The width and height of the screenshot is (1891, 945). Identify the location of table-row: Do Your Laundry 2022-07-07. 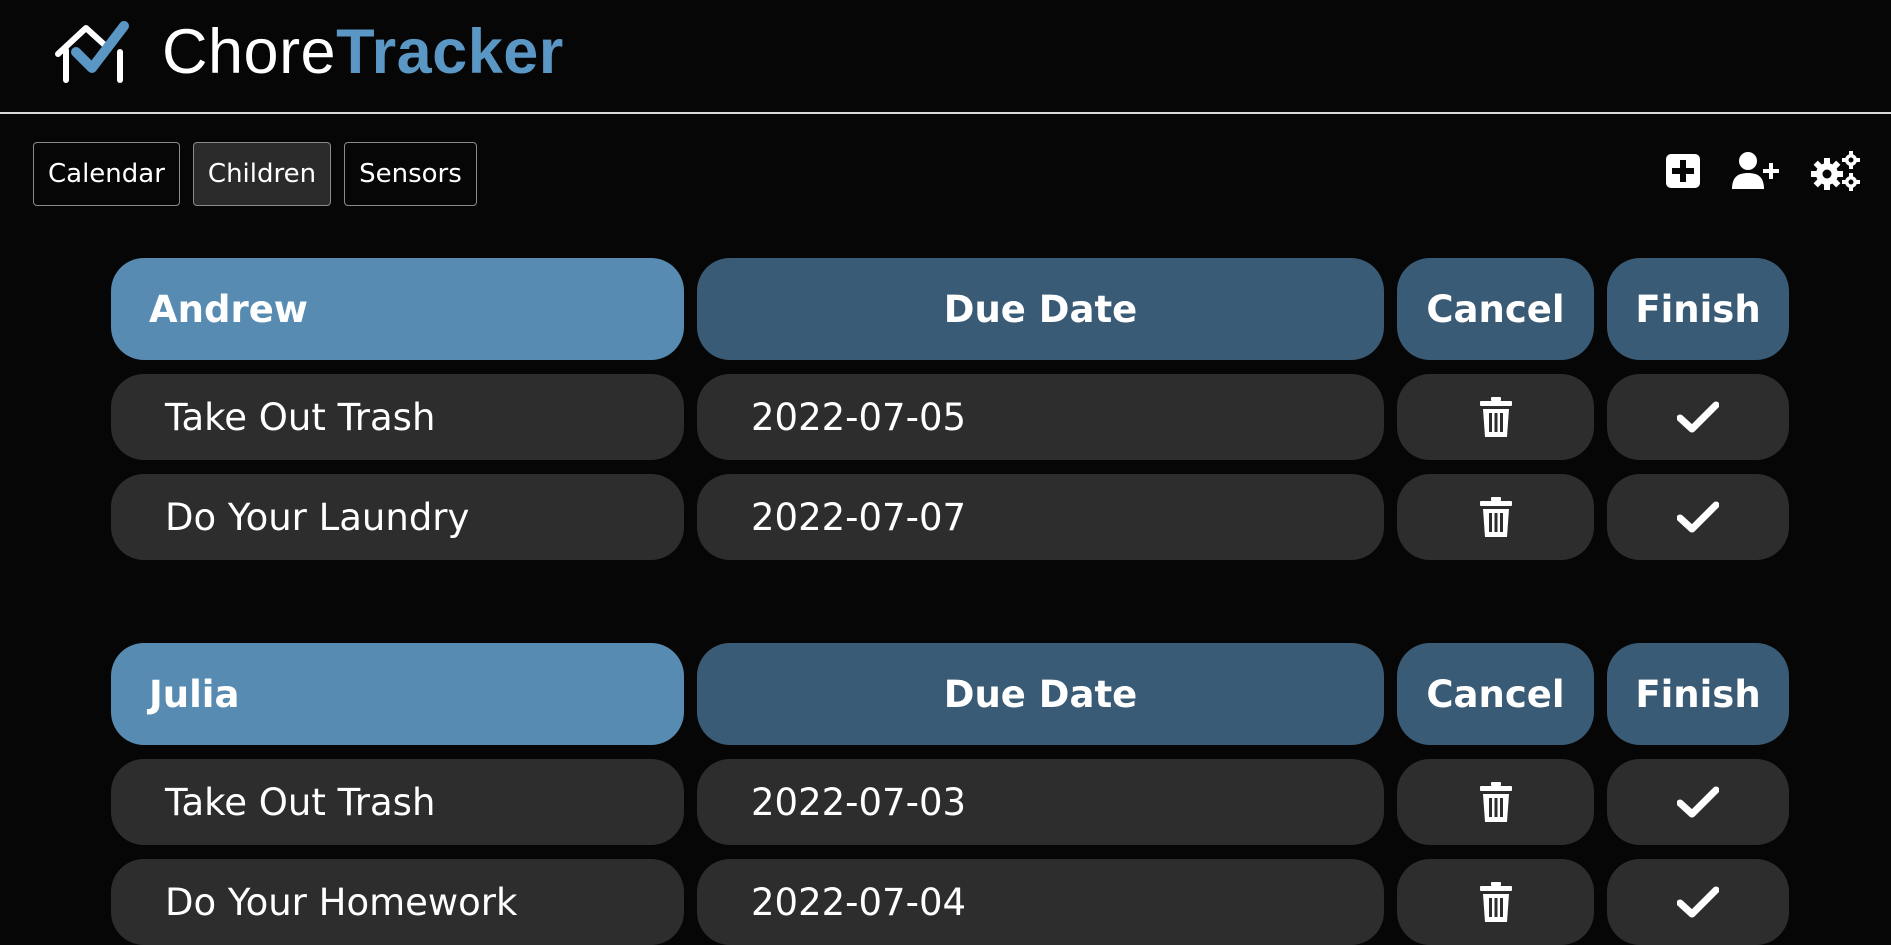
(950, 517).